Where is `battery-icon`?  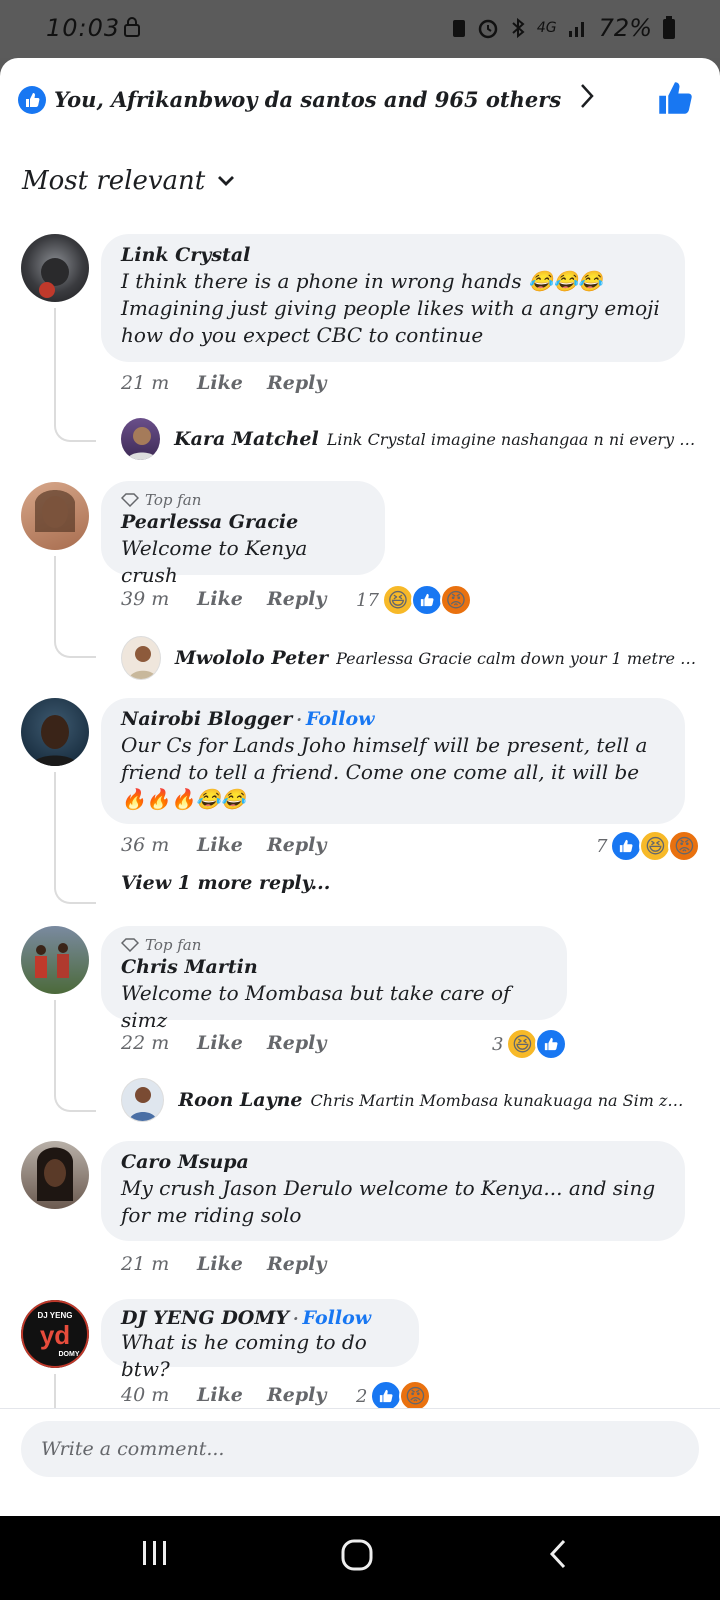
battery-icon is located at coordinates (669, 27).